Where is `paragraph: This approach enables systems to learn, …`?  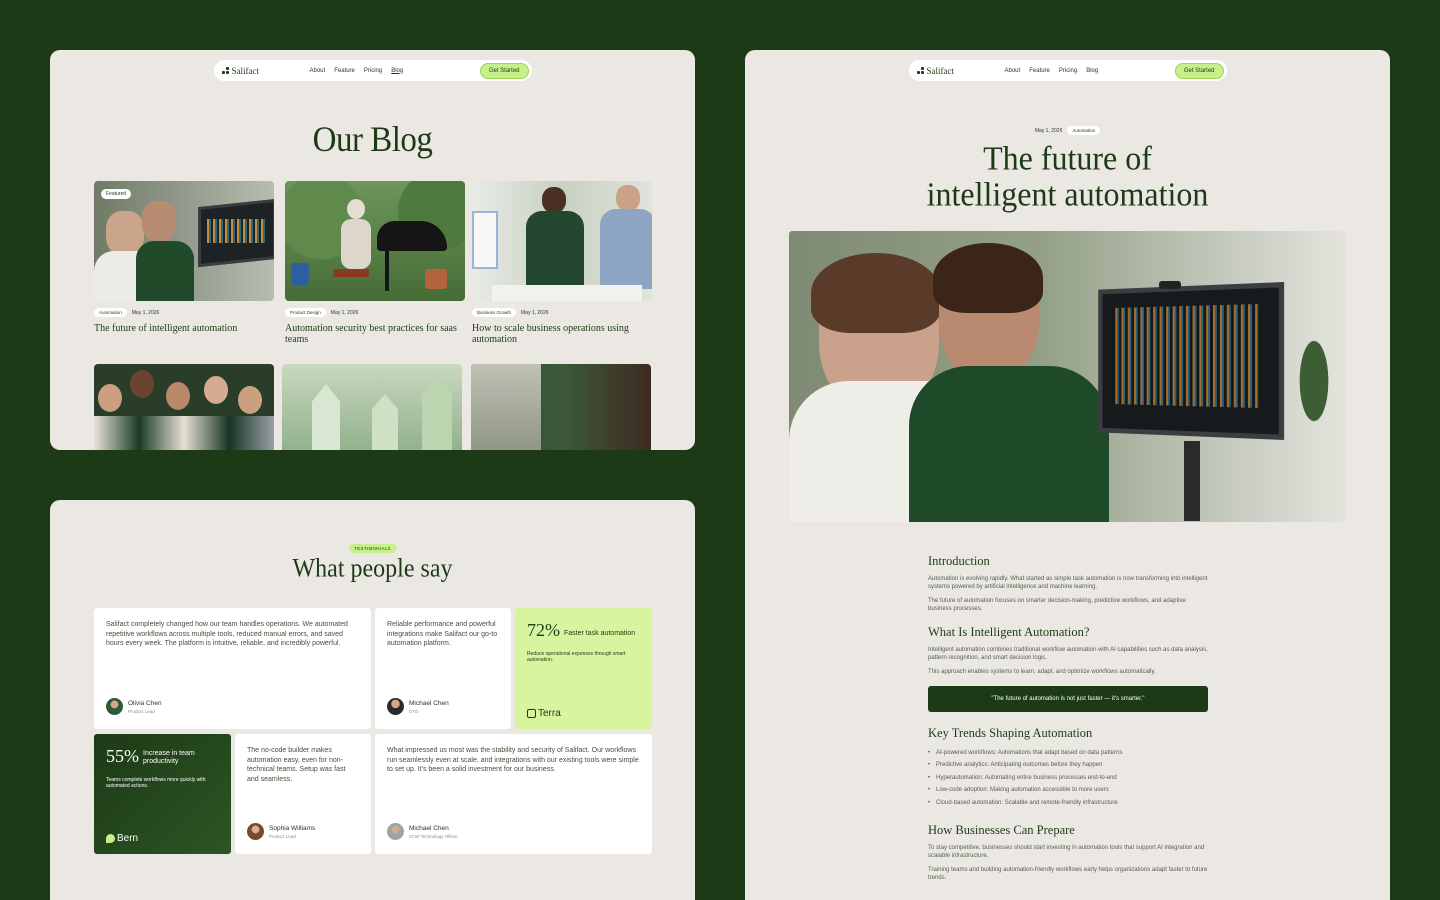 paragraph: This approach enables systems to learn, … is located at coordinates (1042, 672).